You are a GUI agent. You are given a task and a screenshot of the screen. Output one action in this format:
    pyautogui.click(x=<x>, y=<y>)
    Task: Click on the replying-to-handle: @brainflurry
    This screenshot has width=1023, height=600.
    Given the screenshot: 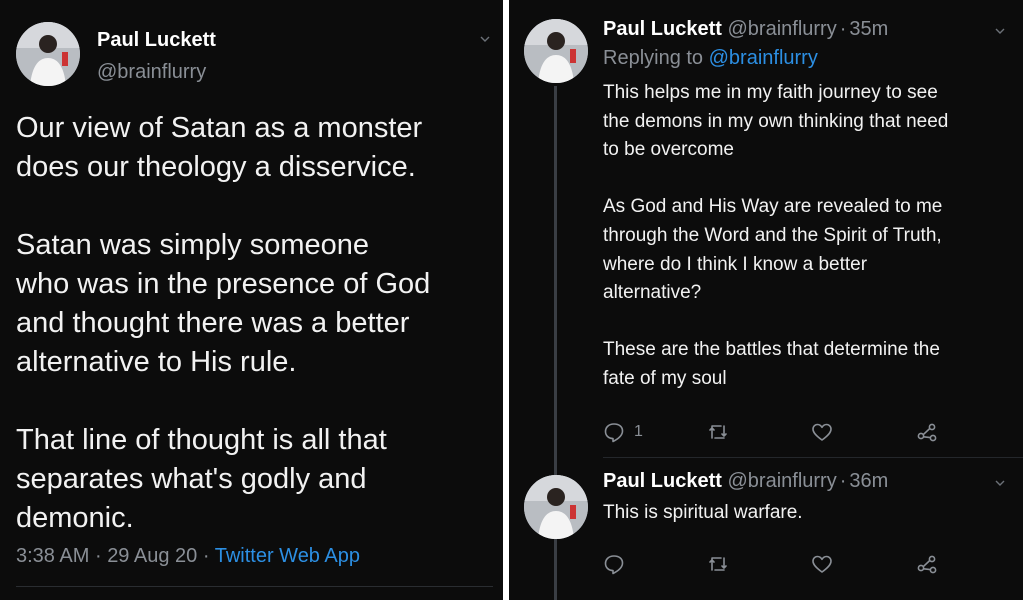 What is the action you would take?
    pyautogui.click(x=763, y=58)
    